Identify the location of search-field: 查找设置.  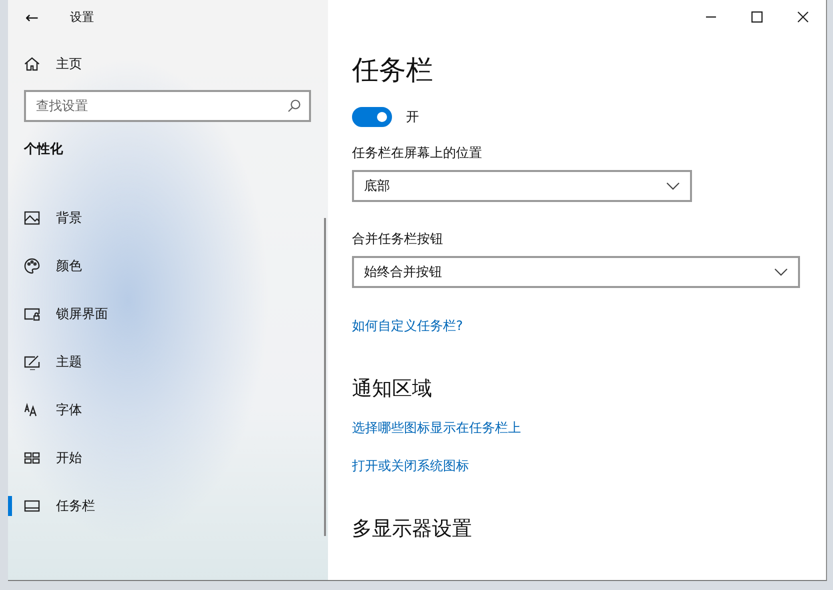
(167, 106).